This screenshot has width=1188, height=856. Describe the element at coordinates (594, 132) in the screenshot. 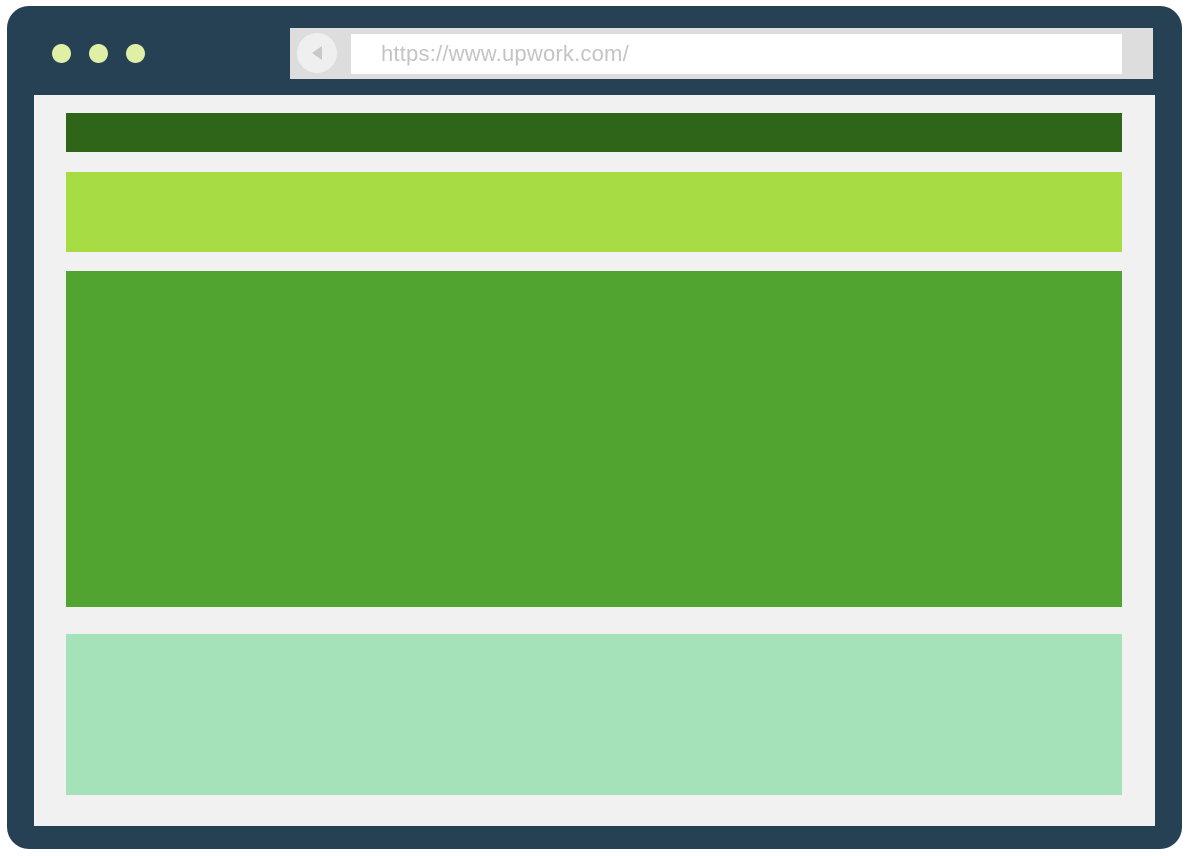

I see `nav-bar-placeholder` at that location.